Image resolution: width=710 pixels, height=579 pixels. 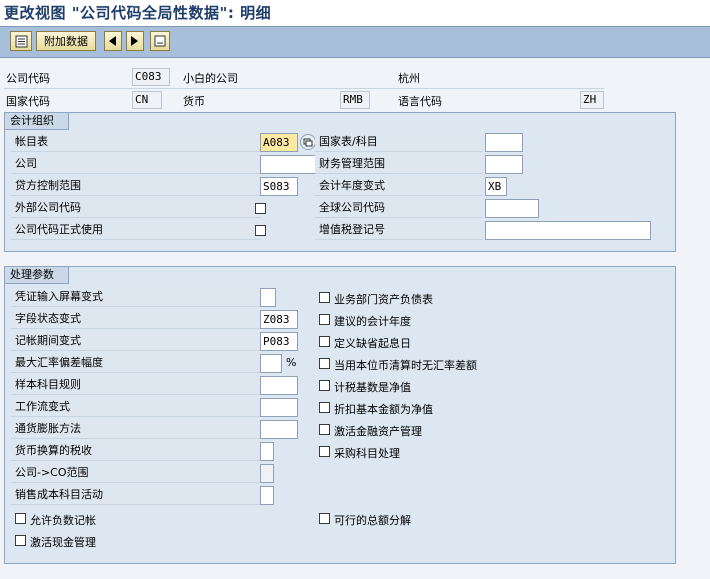 I want to click on details-icon, so click(x=21, y=41).